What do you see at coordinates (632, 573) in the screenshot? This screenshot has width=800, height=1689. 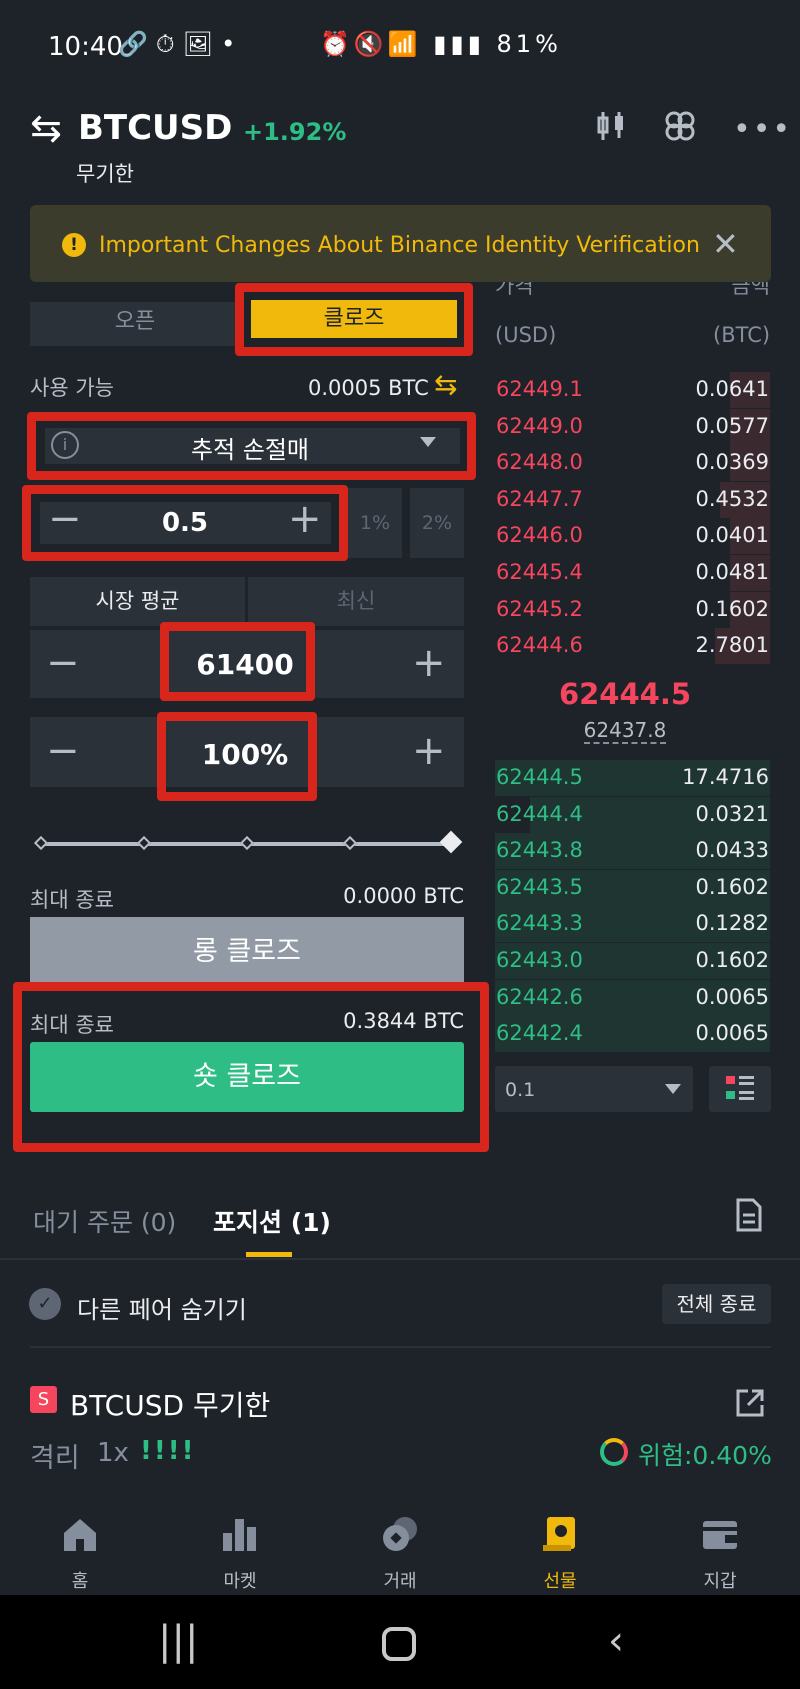 I see `ask-row: 62445.4 0.0481` at bounding box center [632, 573].